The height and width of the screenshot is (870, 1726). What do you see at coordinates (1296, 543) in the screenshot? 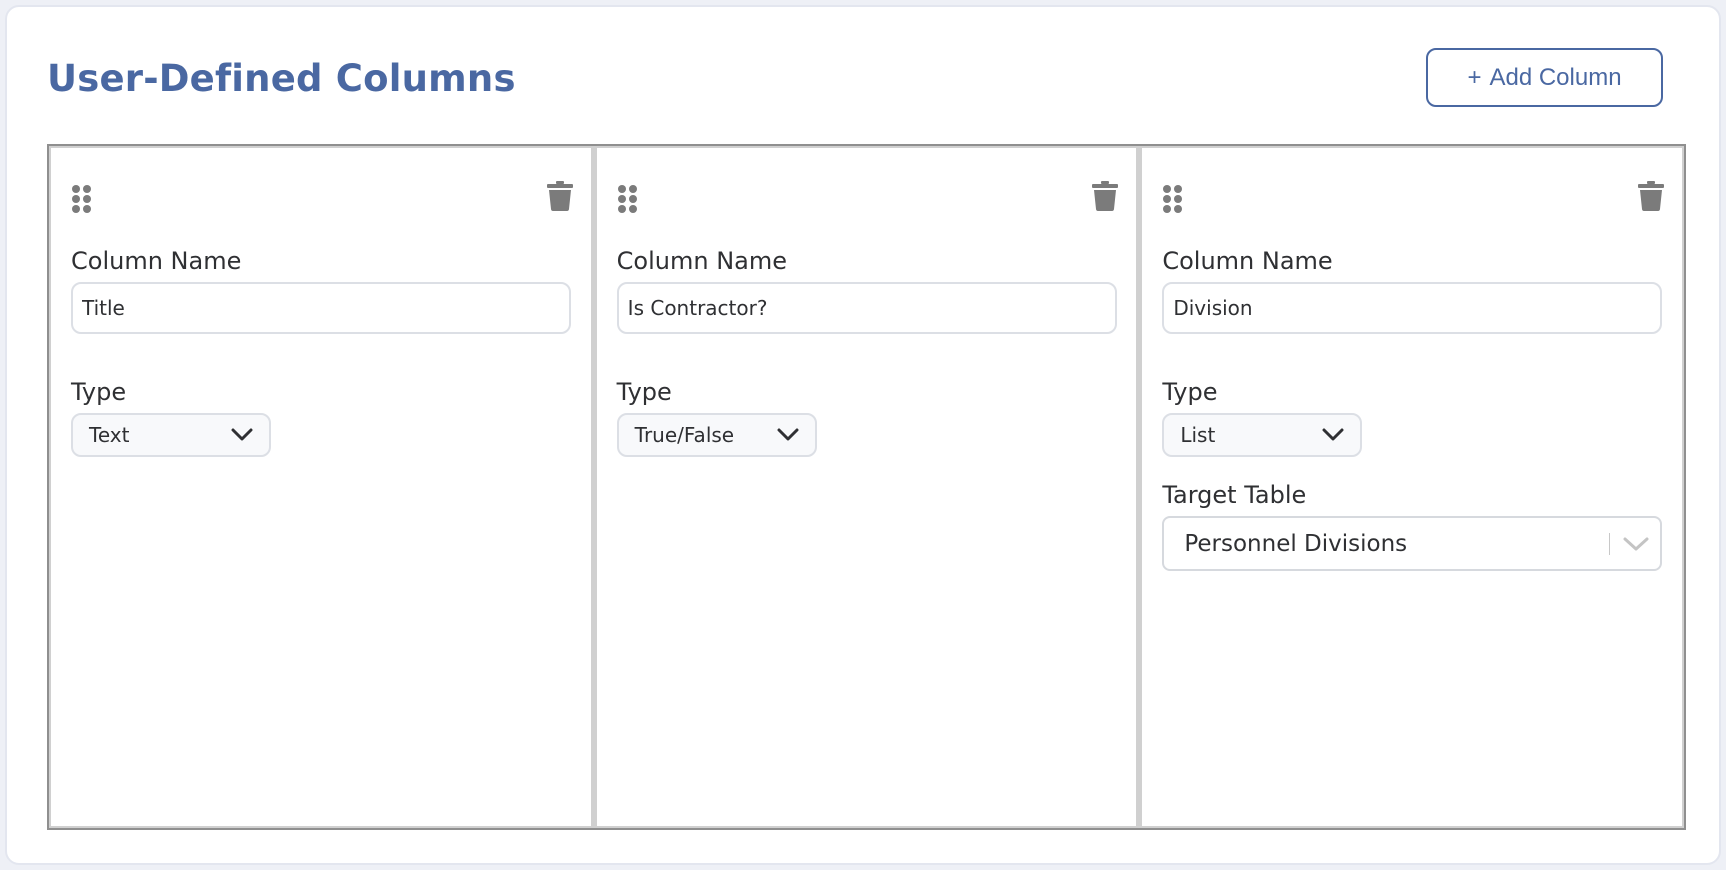
I see `target-table-value: Personnel Divisions` at bounding box center [1296, 543].